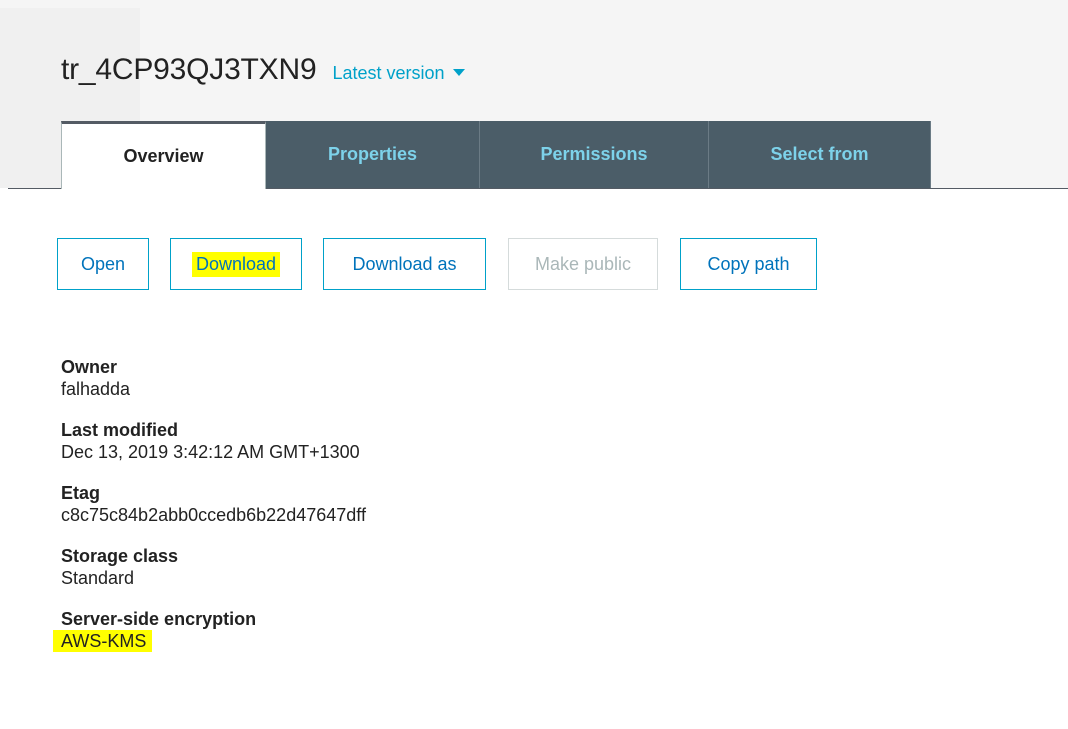 The width and height of the screenshot is (1068, 729). Describe the element at coordinates (189, 69) in the screenshot. I see `page-title: tr_4CP93QJ3TXN9` at that location.